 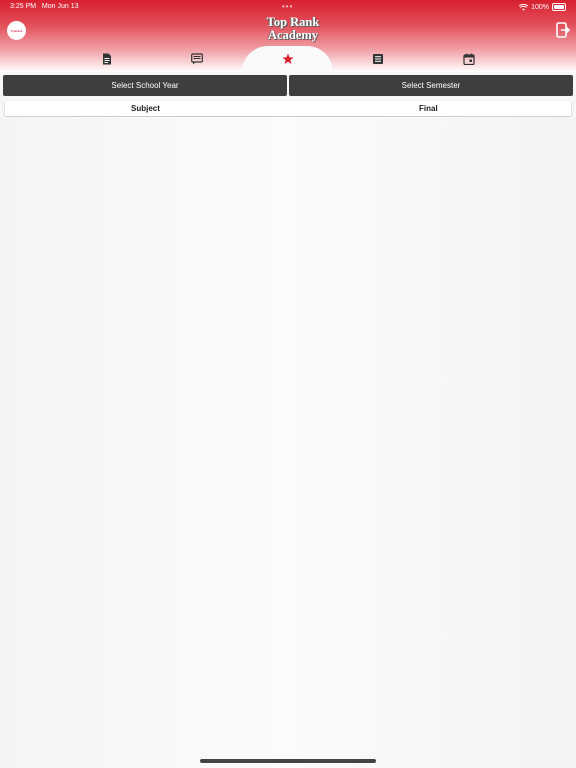 What do you see at coordinates (288, 108) in the screenshot?
I see `grades-table-header: Subject Final` at bounding box center [288, 108].